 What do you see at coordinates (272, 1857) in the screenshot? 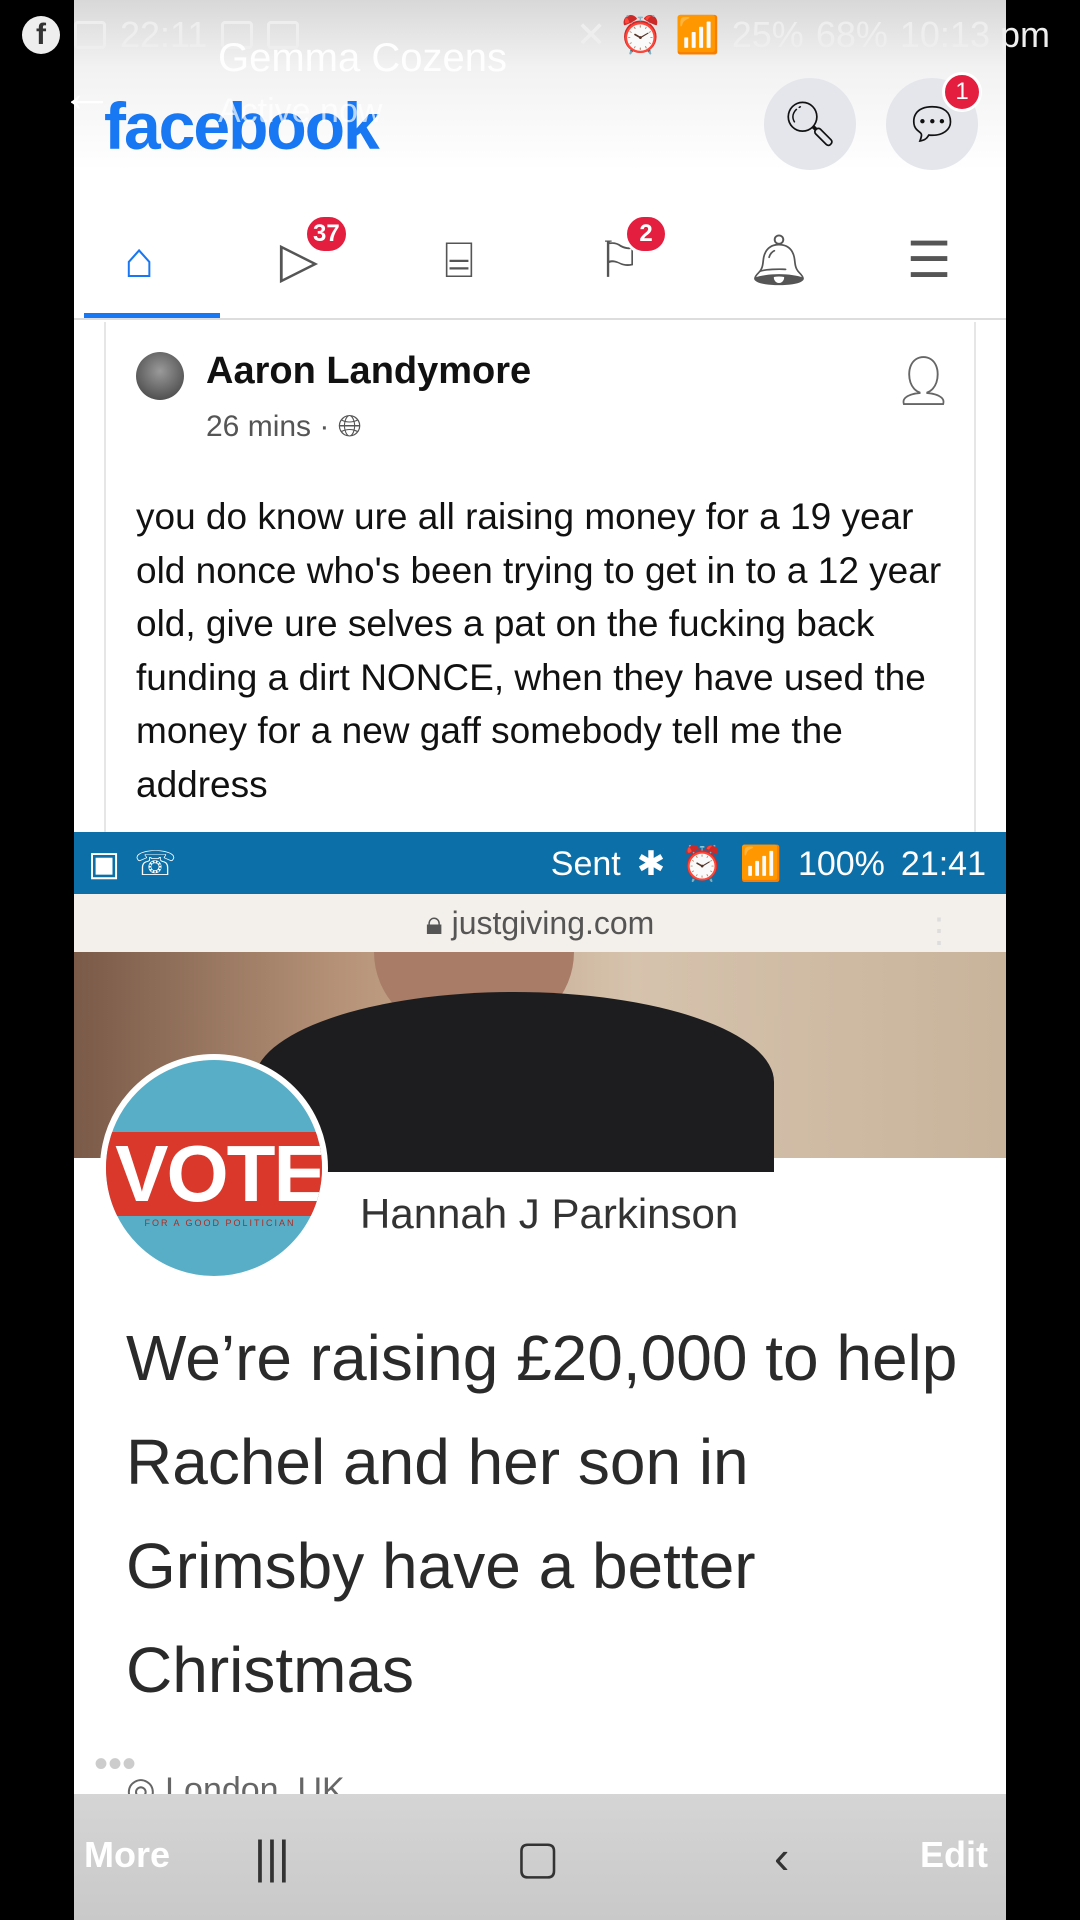
I see `recent-apps-icon: |||` at bounding box center [272, 1857].